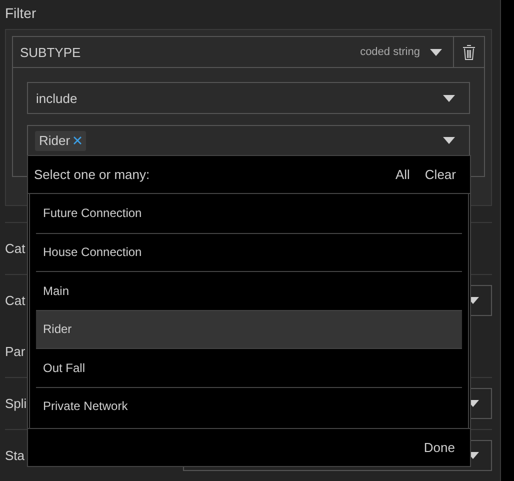 This screenshot has height=481, width=514. Describe the element at coordinates (21, 13) in the screenshot. I see `panel-title: Filter` at that location.